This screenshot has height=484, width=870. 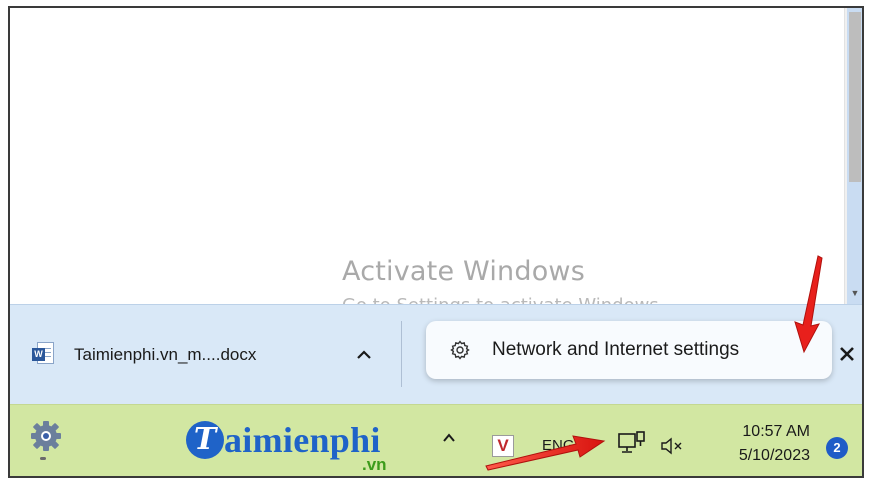 What do you see at coordinates (855, 293) in the screenshot?
I see `scroll-down-arrow-icon: ▼` at bounding box center [855, 293].